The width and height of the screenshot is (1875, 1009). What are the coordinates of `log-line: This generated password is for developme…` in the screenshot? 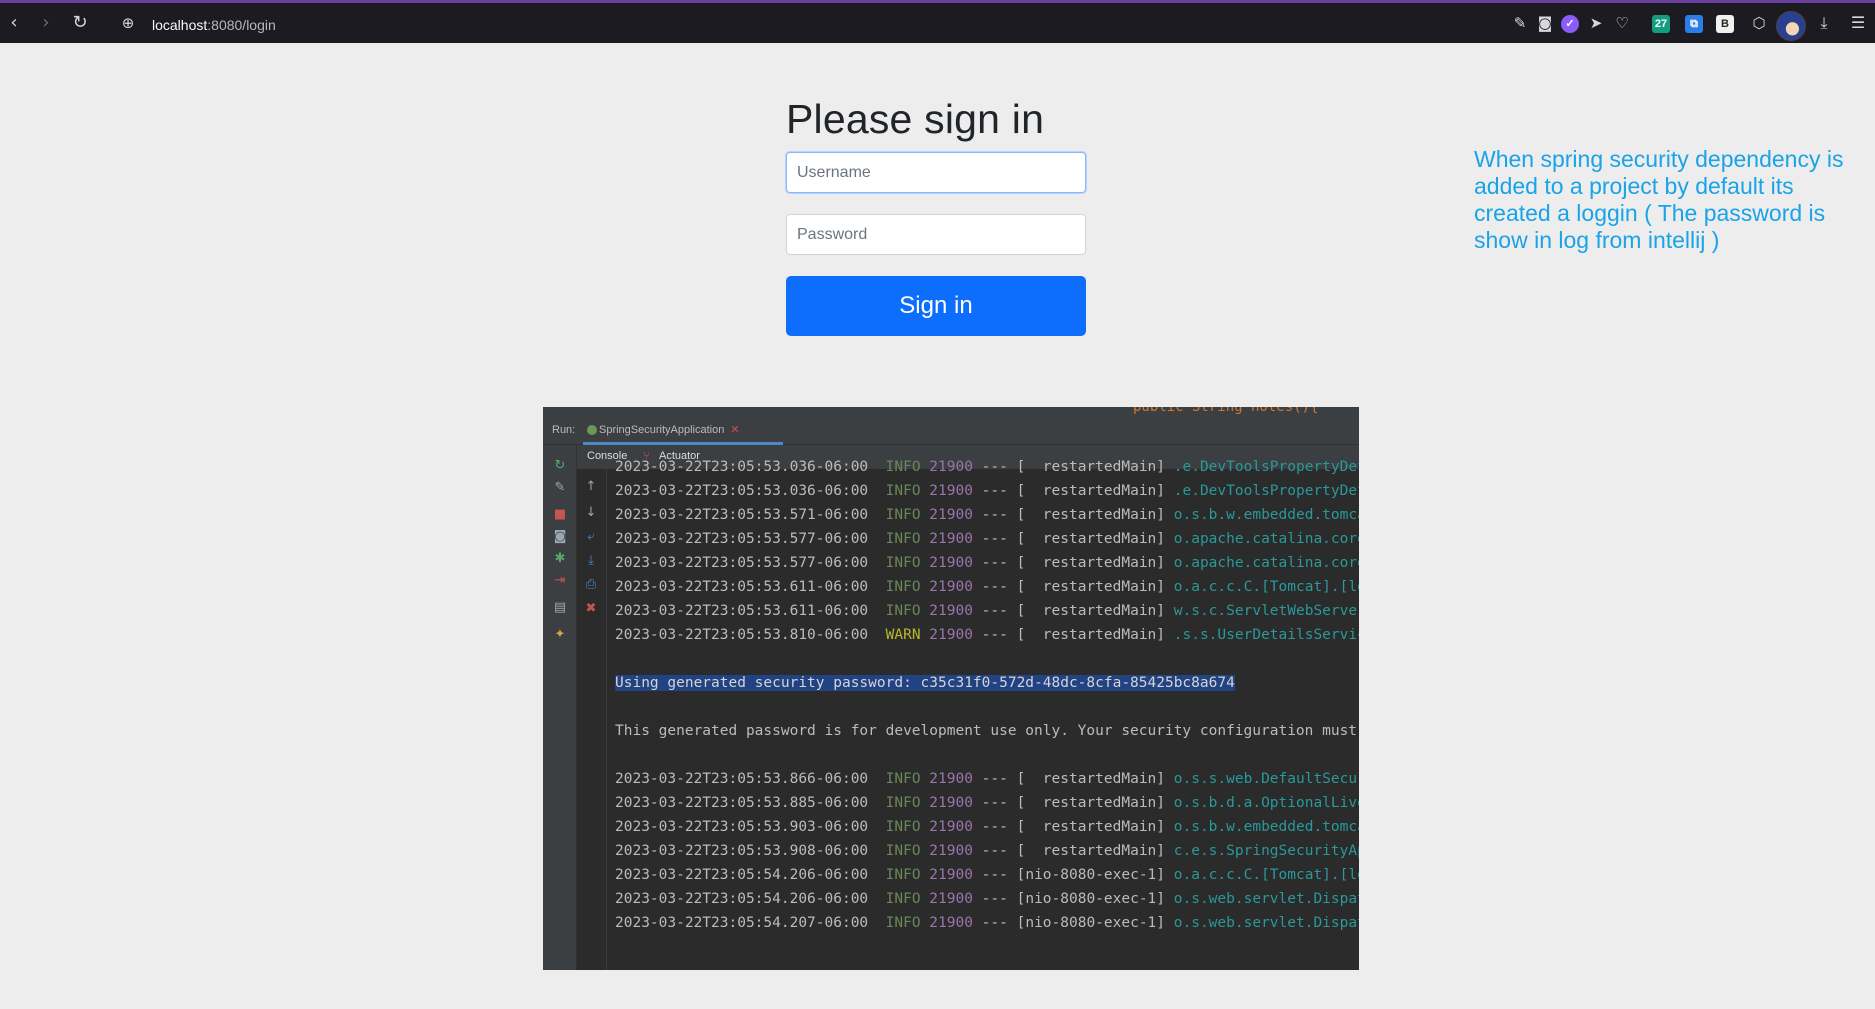 It's located at (987, 731).